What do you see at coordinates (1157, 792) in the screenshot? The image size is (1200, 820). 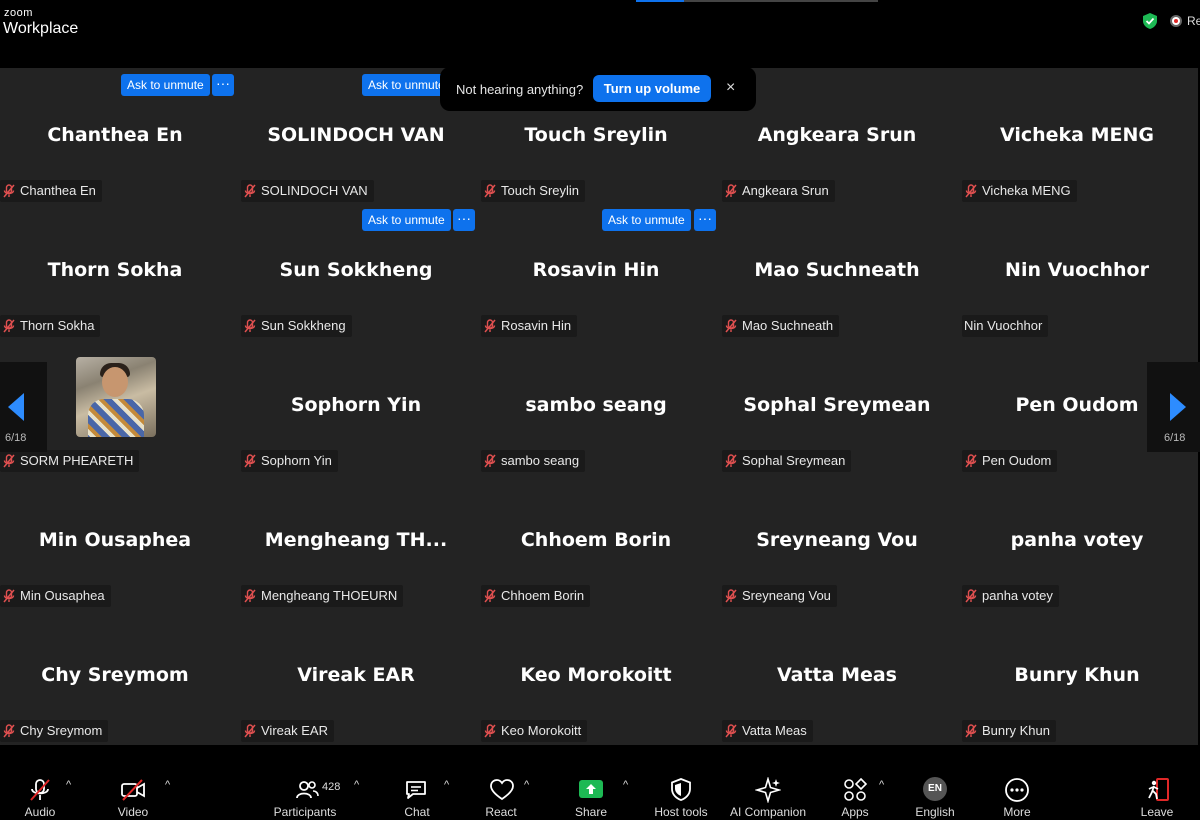 I see `leave-button: Leave` at bounding box center [1157, 792].